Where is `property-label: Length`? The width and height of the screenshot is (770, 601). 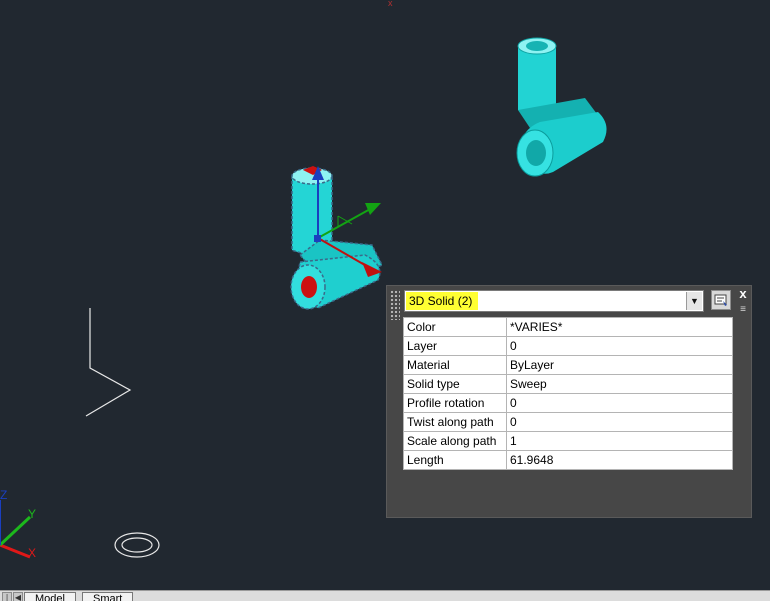
property-label: Length is located at coordinates (455, 460).